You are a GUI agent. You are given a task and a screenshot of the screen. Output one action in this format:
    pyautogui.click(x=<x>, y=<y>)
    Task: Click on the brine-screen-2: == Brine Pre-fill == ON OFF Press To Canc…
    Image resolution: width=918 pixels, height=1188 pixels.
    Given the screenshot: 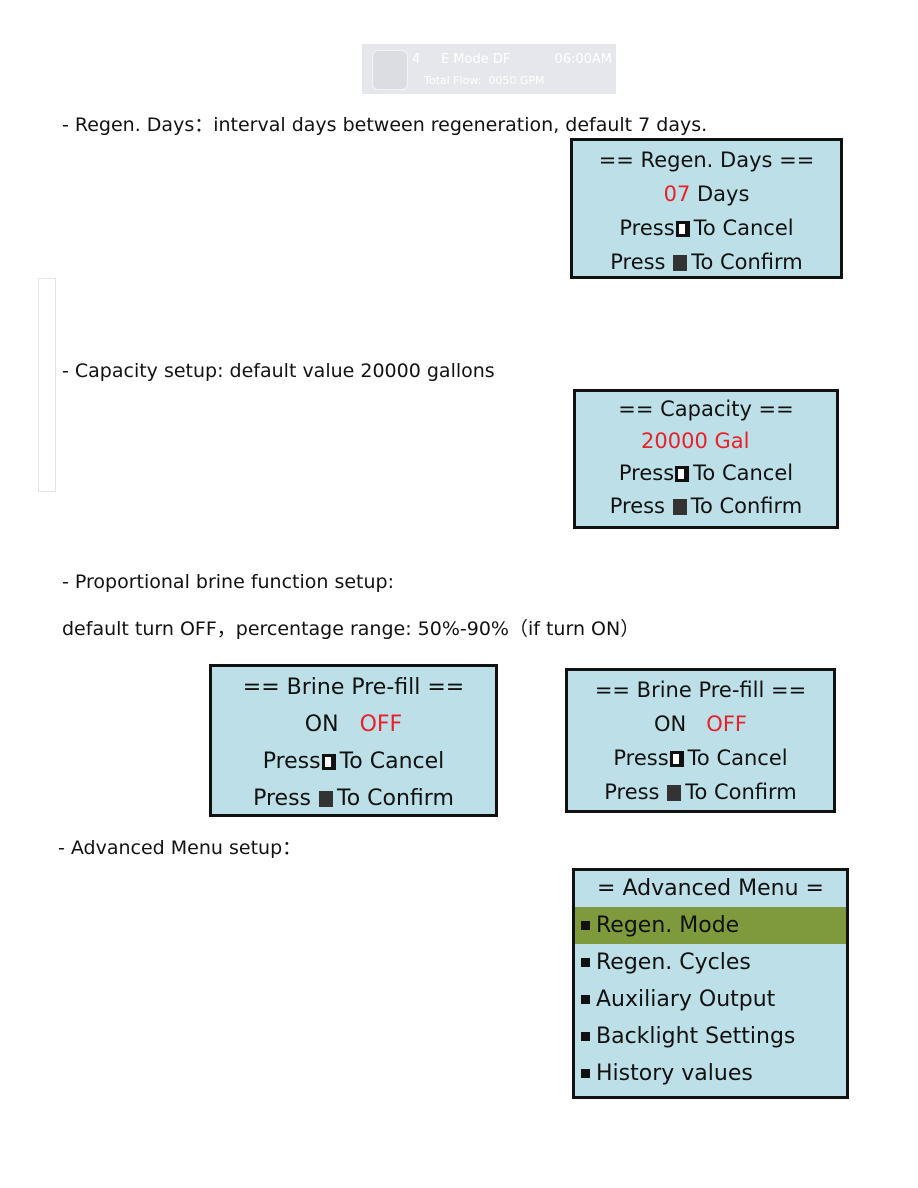 What is the action you would take?
    pyautogui.click(x=700, y=740)
    